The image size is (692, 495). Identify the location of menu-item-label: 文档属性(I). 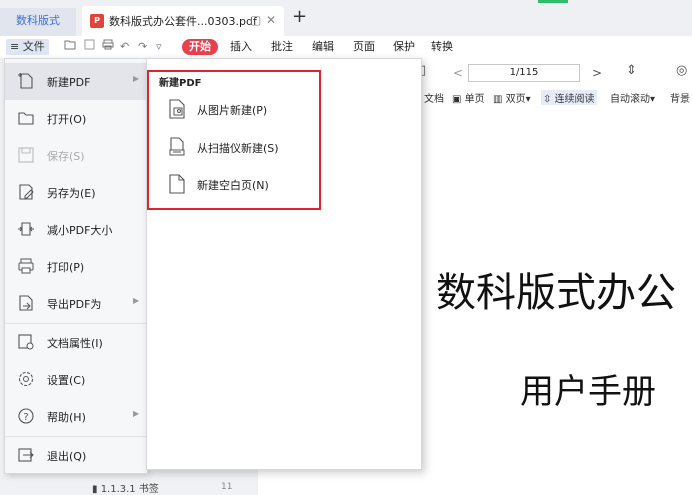
(75, 343).